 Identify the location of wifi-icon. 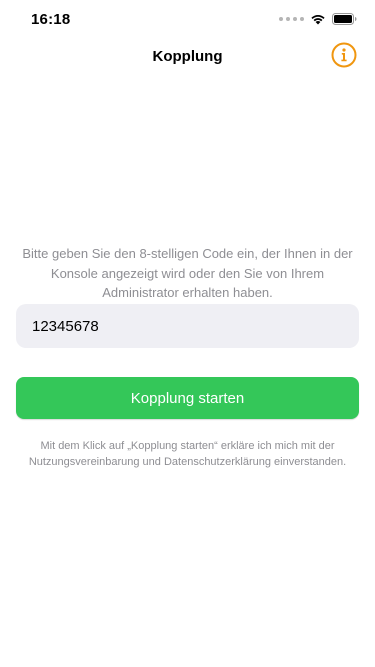
(318, 19).